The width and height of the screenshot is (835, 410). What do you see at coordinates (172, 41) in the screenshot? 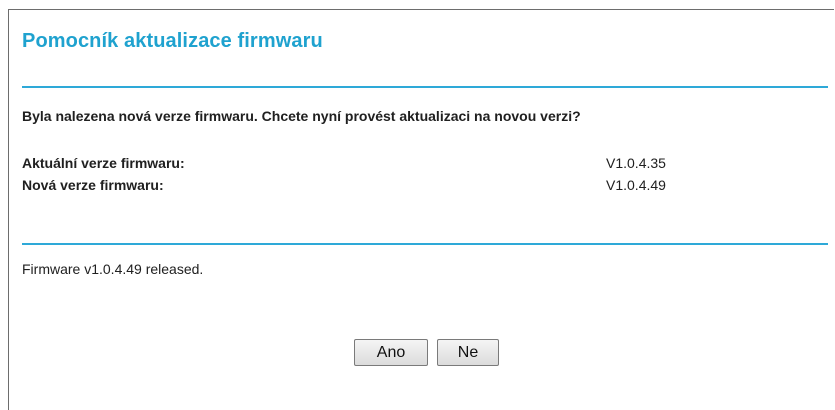
I see `dialog-title: Pomocník aktualizace firmwaru` at bounding box center [172, 41].